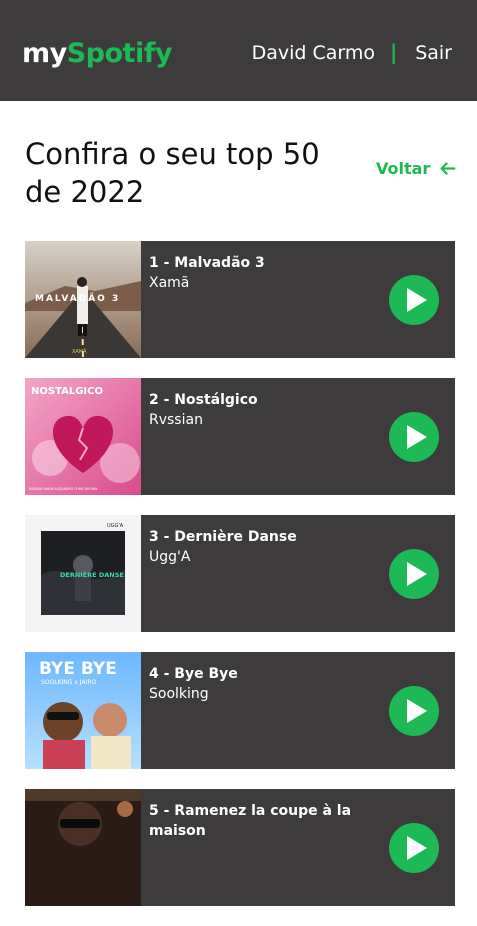 The height and width of the screenshot is (926, 477). Describe the element at coordinates (79, 351) in the screenshot. I see `cover-subtitle-1: XAMÃ` at that location.